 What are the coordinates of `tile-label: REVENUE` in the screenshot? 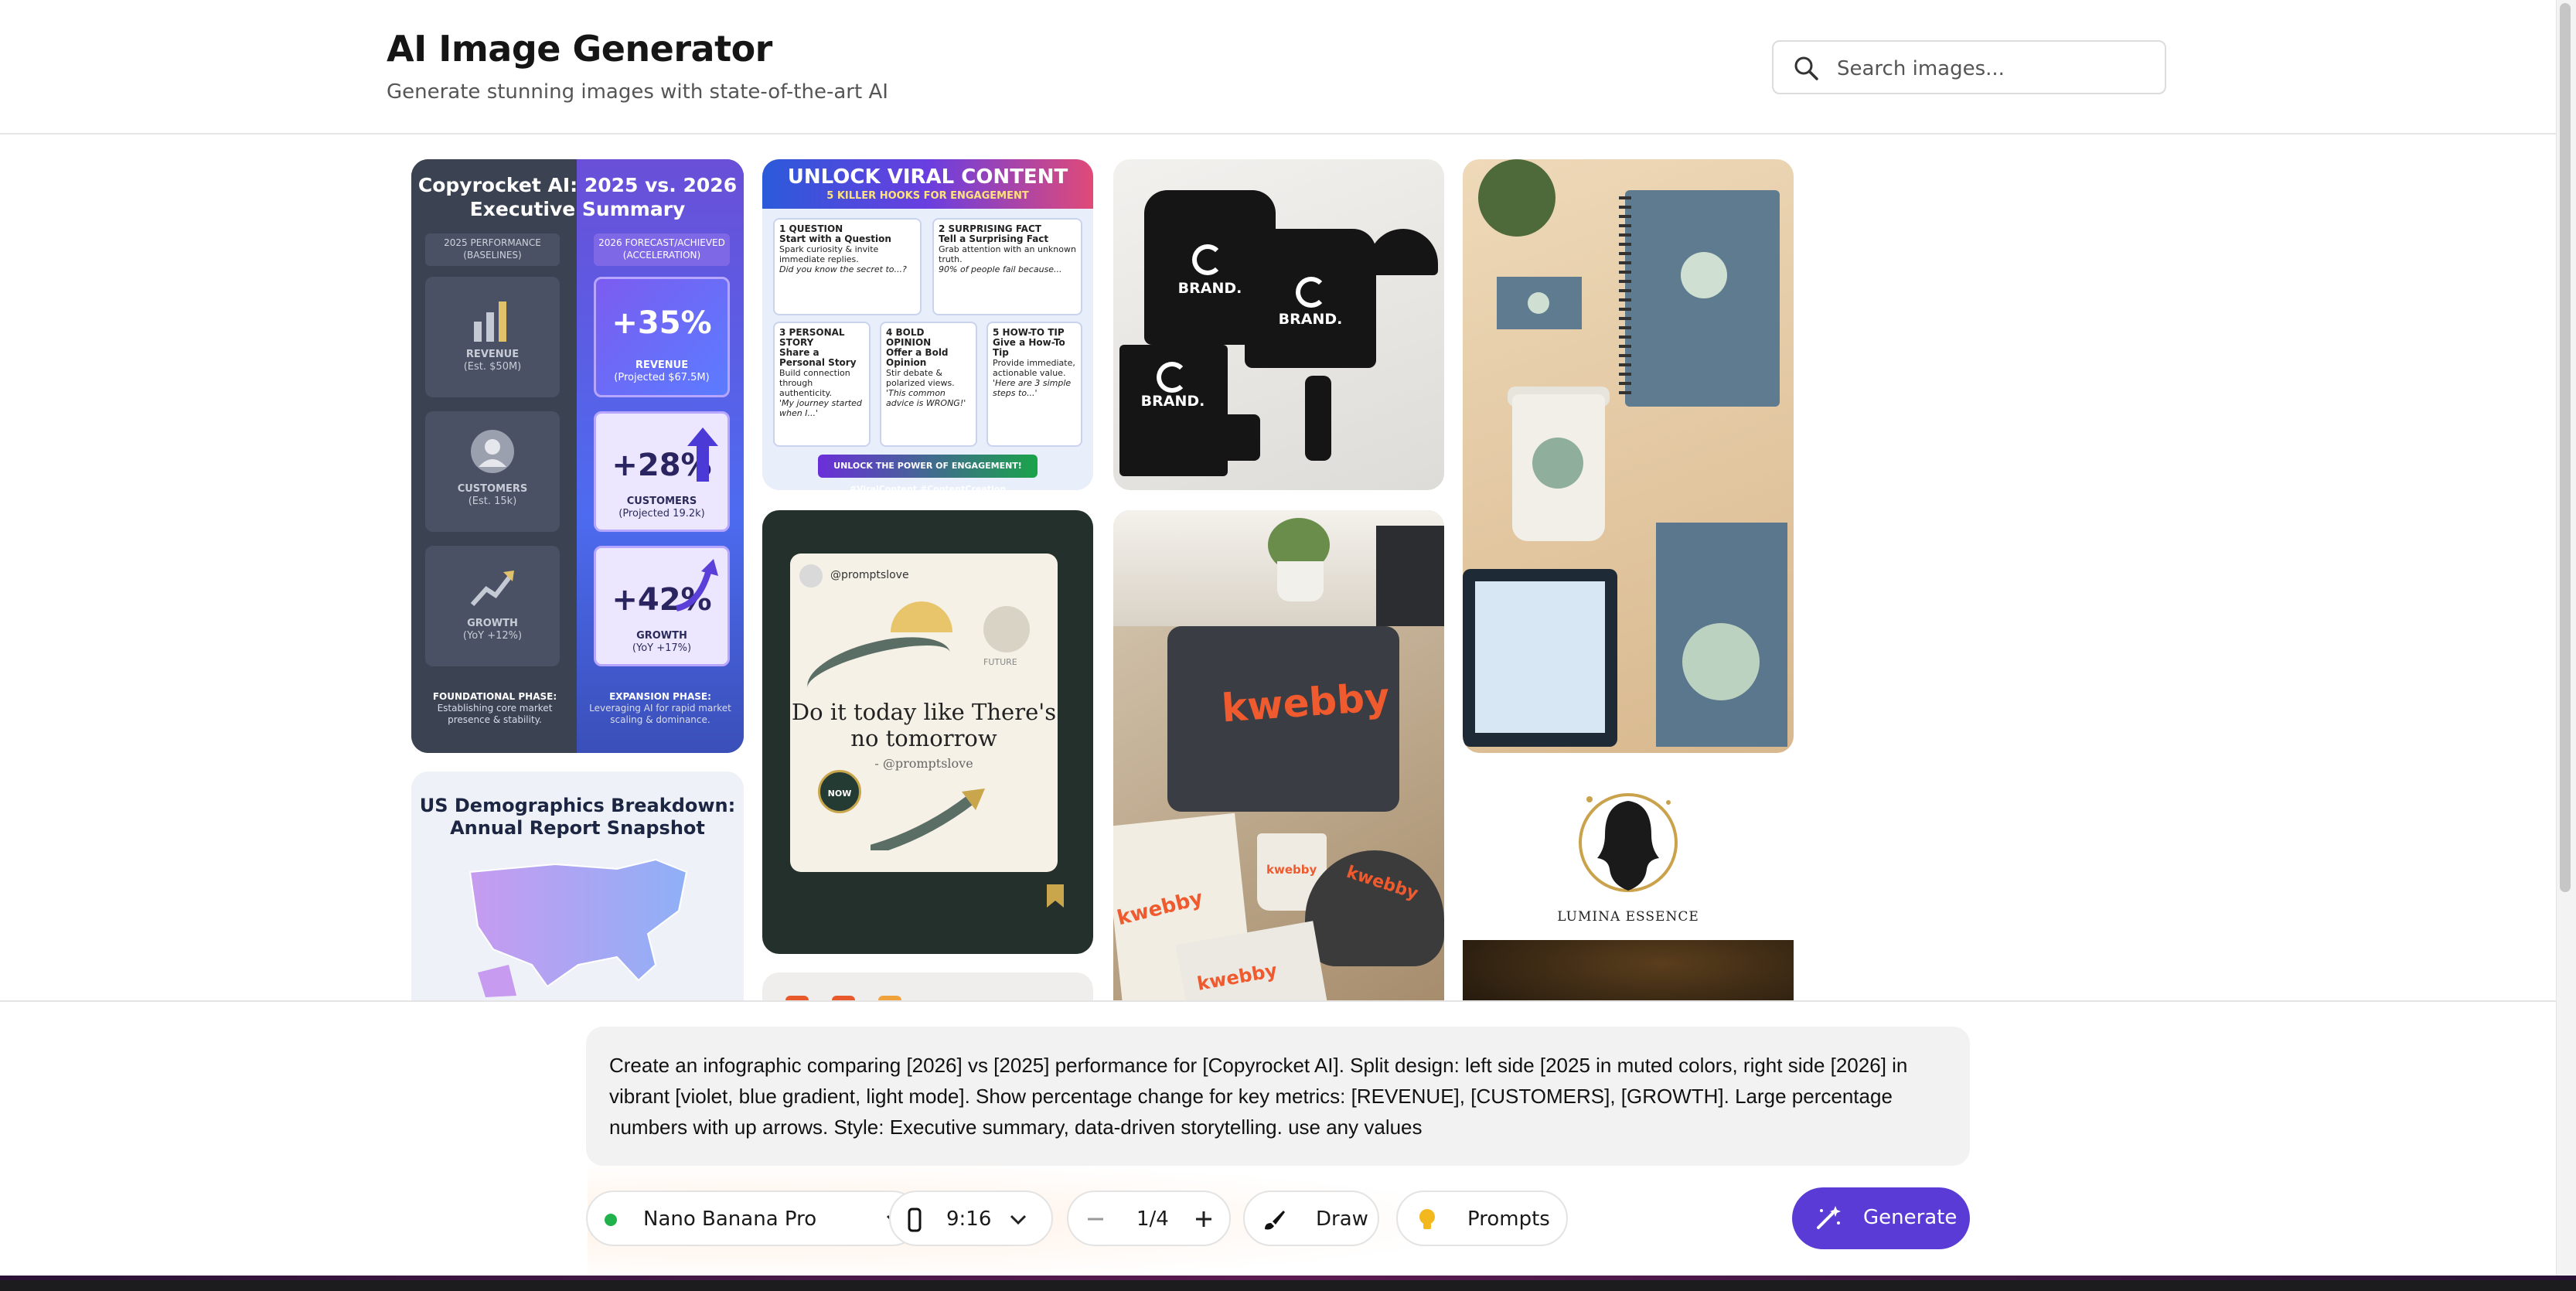 It's located at (662, 365).